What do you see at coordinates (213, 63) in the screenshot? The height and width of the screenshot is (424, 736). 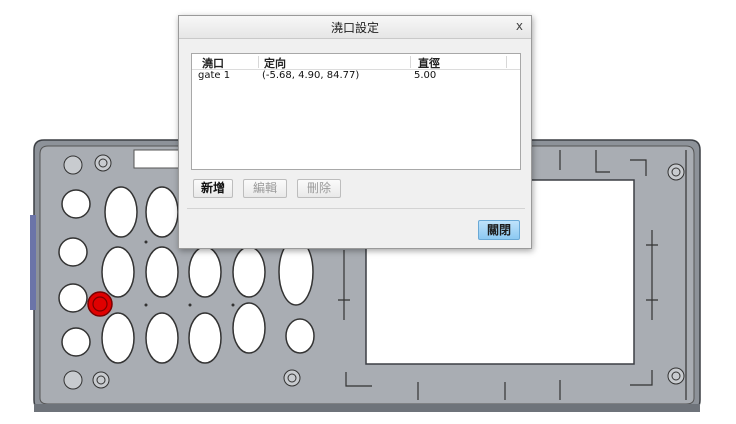 I see `column-header-gate: 澆口` at bounding box center [213, 63].